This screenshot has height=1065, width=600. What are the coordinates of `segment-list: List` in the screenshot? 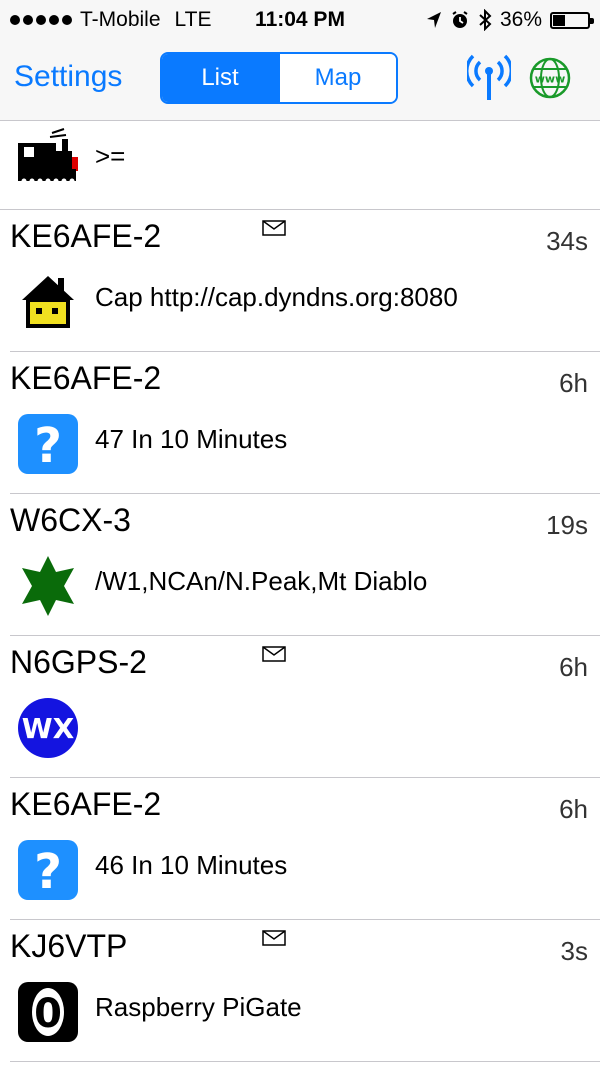 It's located at (220, 78).